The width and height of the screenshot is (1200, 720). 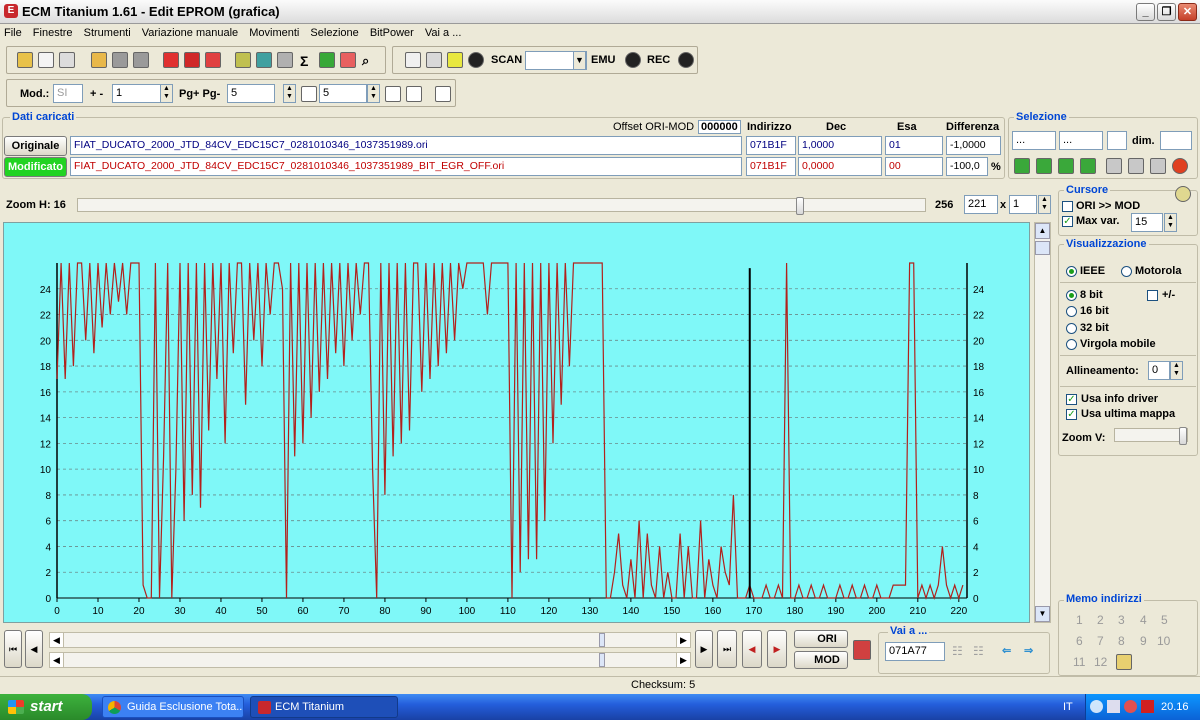 What do you see at coordinates (393, 94) in the screenshot?
I see `view-m-icon` at bounding box center [393, 94].